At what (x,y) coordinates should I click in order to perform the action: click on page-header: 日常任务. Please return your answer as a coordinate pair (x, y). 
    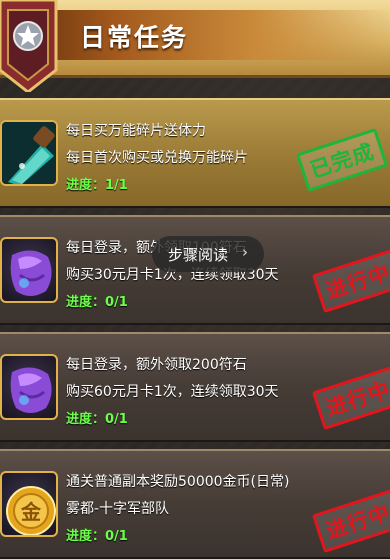
    Looking at the image, I should click on (195, 39).